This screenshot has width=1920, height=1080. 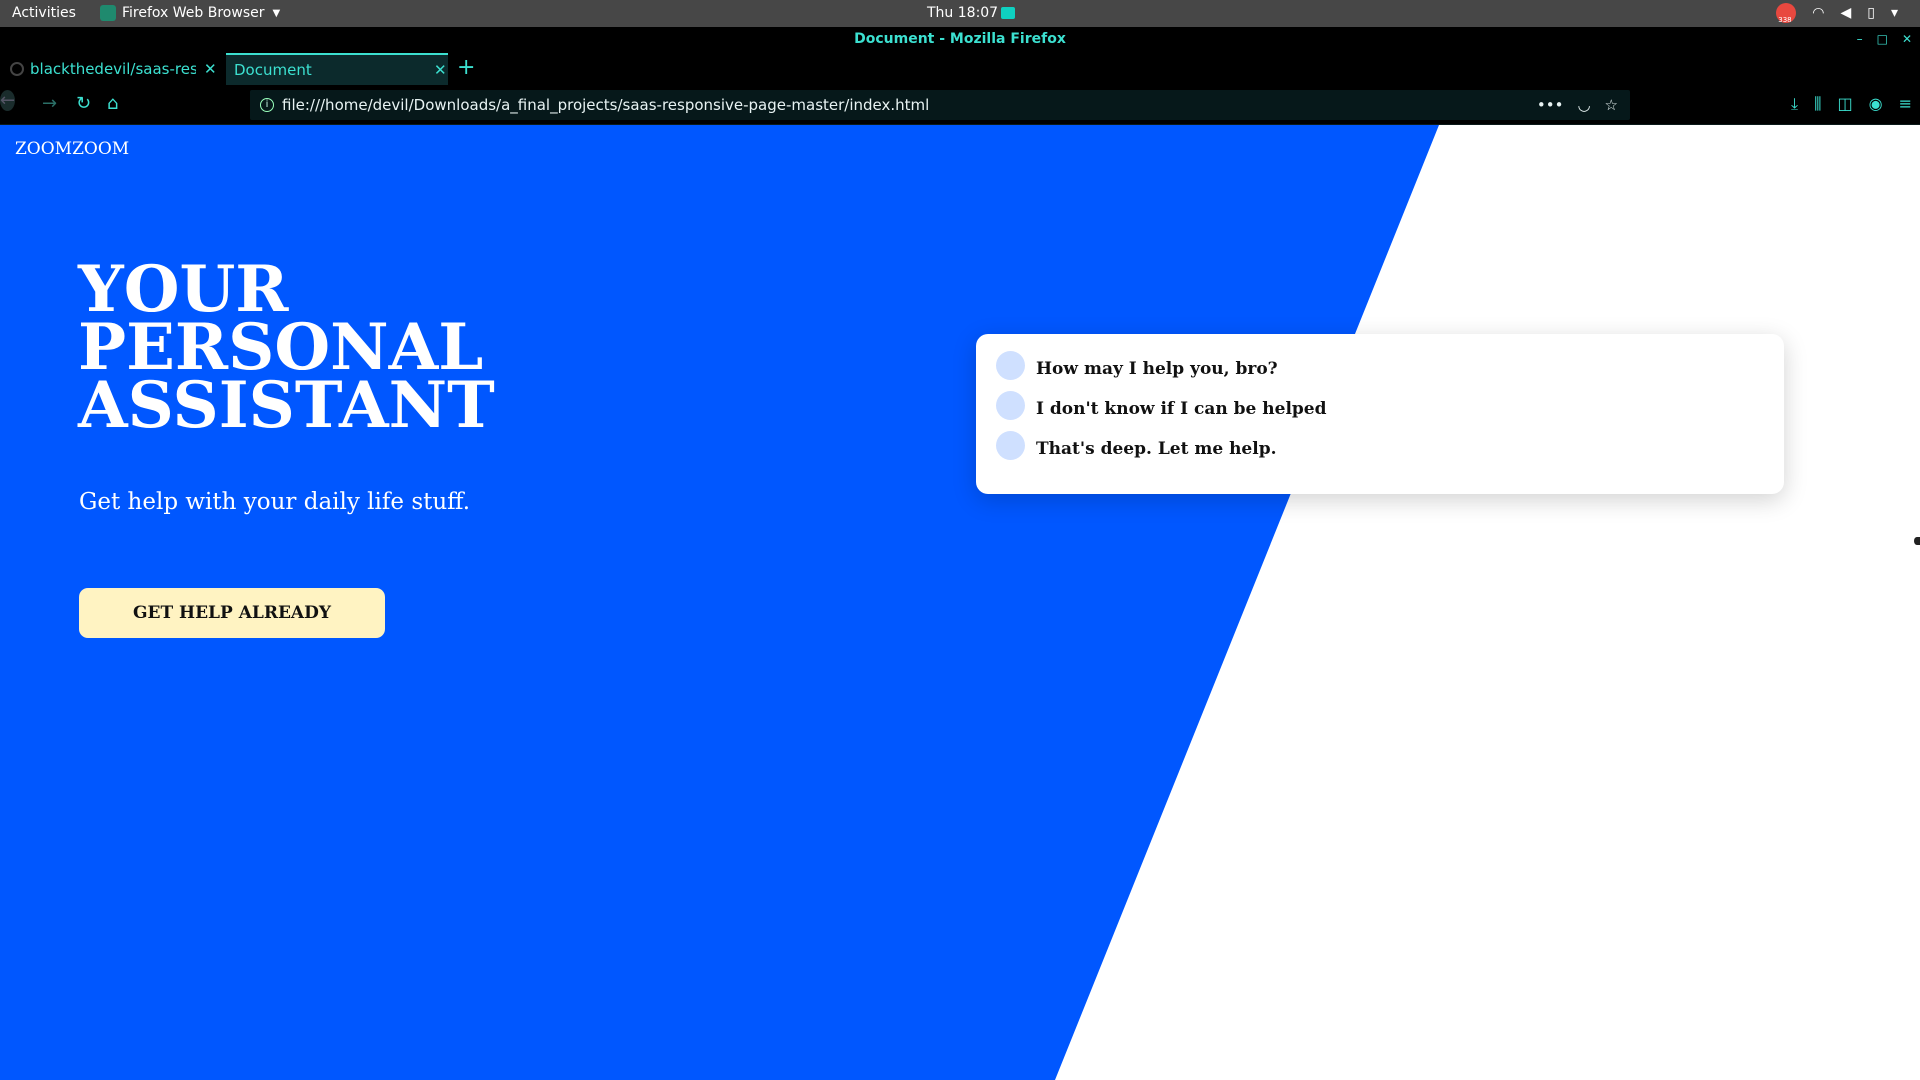 What do you see at coordinates (466, 67) in the screenshot?
I see `new-tab-icon: +` at bounding box center [466, 67].